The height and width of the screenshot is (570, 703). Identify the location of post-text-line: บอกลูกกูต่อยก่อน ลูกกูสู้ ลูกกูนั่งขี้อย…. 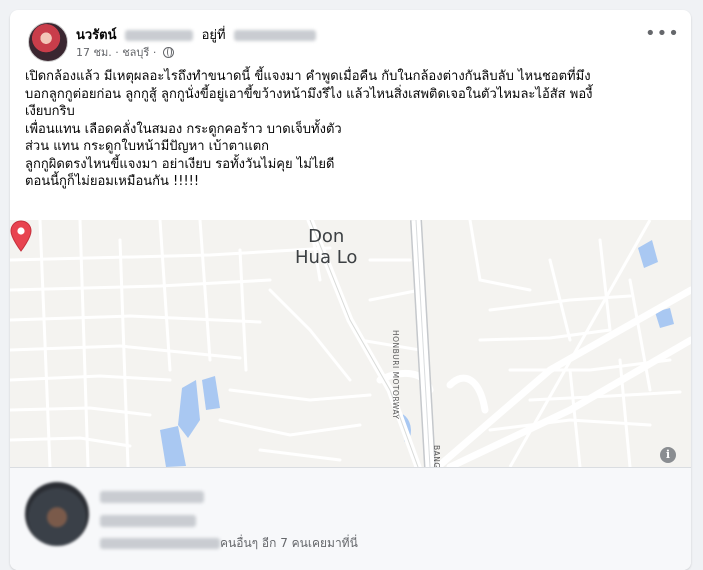
(309, 94).